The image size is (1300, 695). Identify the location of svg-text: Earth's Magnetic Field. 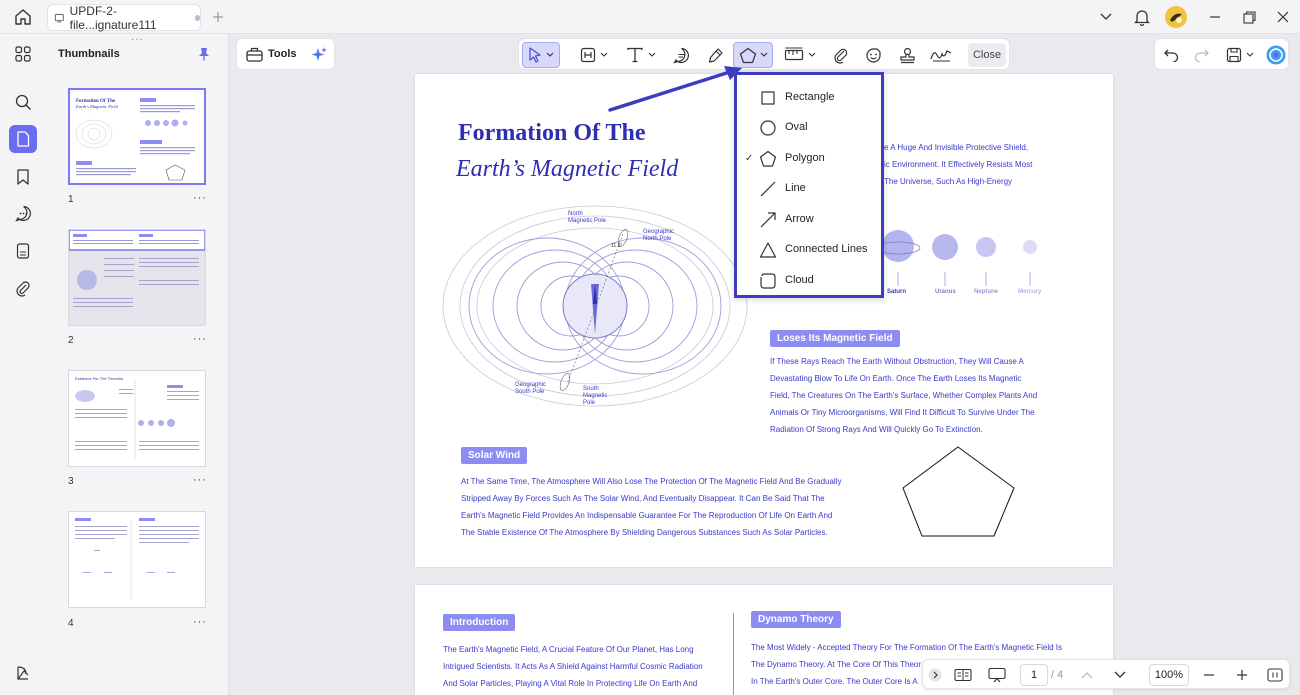
(96, 106).